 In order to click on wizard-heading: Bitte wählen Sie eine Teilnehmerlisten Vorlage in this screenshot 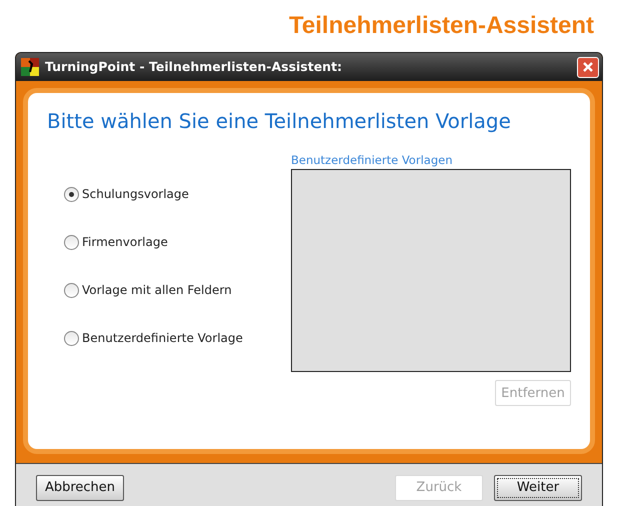, I will do `click(279, 121)`.